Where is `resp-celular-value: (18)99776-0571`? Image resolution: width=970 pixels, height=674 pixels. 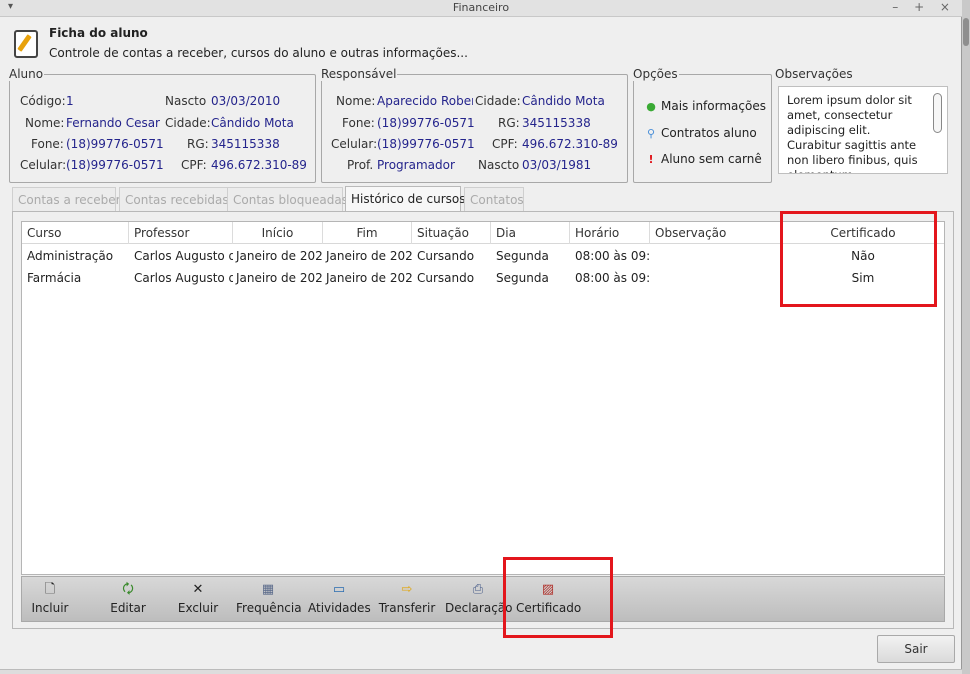 resp-celular-value: (18)99776-0571 is located at coordinates (426, 144).